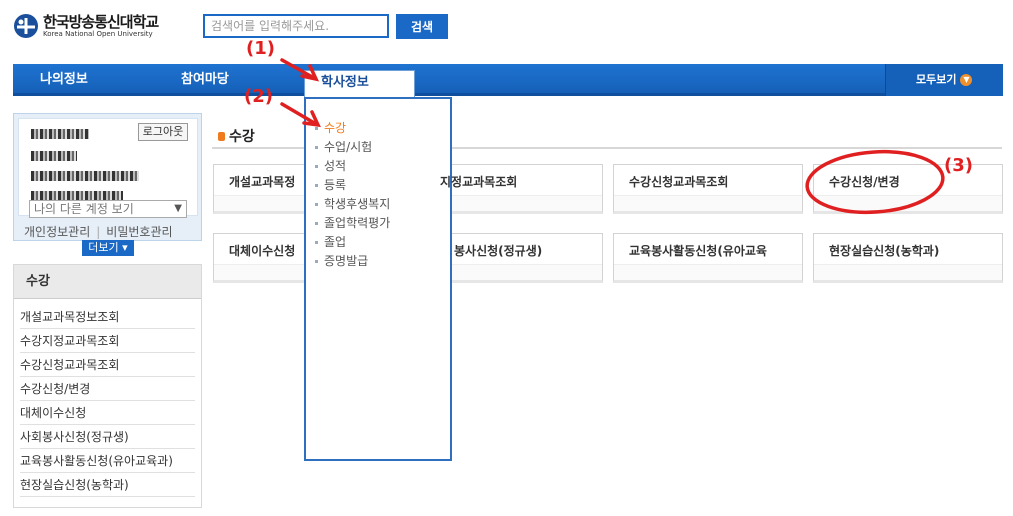 This screenshot has height=516, width=1013. What do you see at coordinates (107, 437) in the screenshot?
I see `side-item-social-service: 사회봉사신청(정규생)` at bounding box center [107, 437].